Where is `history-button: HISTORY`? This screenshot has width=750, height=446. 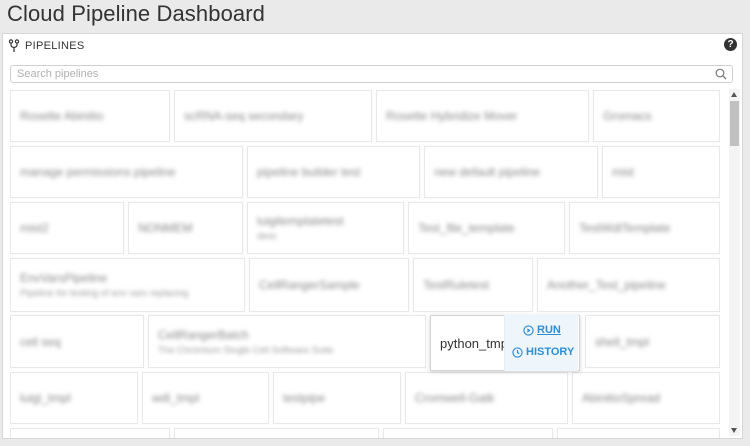 history-button: HISTORY is located at coordinates (543, 352).